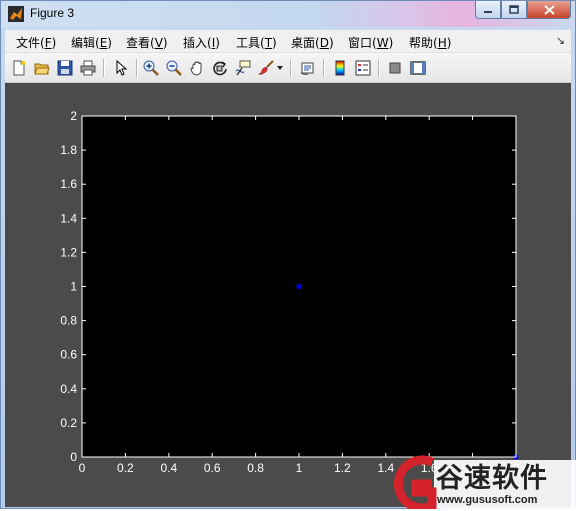 The width and height of the screenshot is (576, 511). I want to click on edit-plot-arrow-icon, so click(121, 68).